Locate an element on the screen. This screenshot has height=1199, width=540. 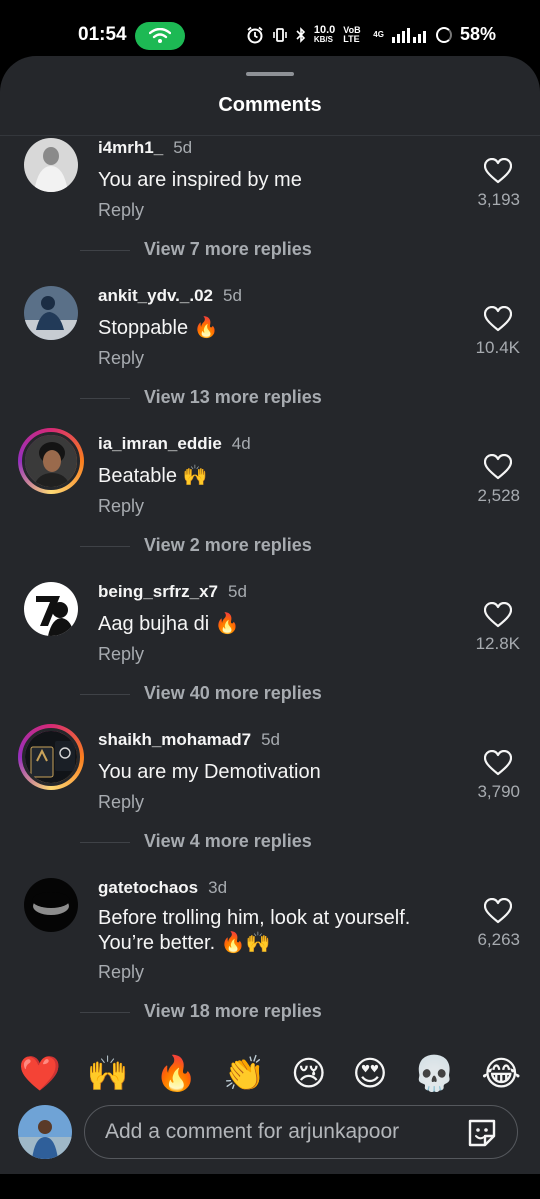
view-more-replies: View 4 more replies is located at coordinates (228, 841).